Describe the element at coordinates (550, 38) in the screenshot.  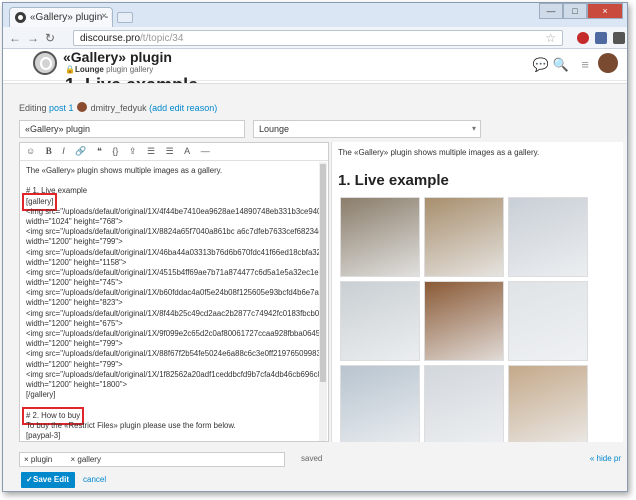
I see `bookmark-star-icon: ☆` at that location.